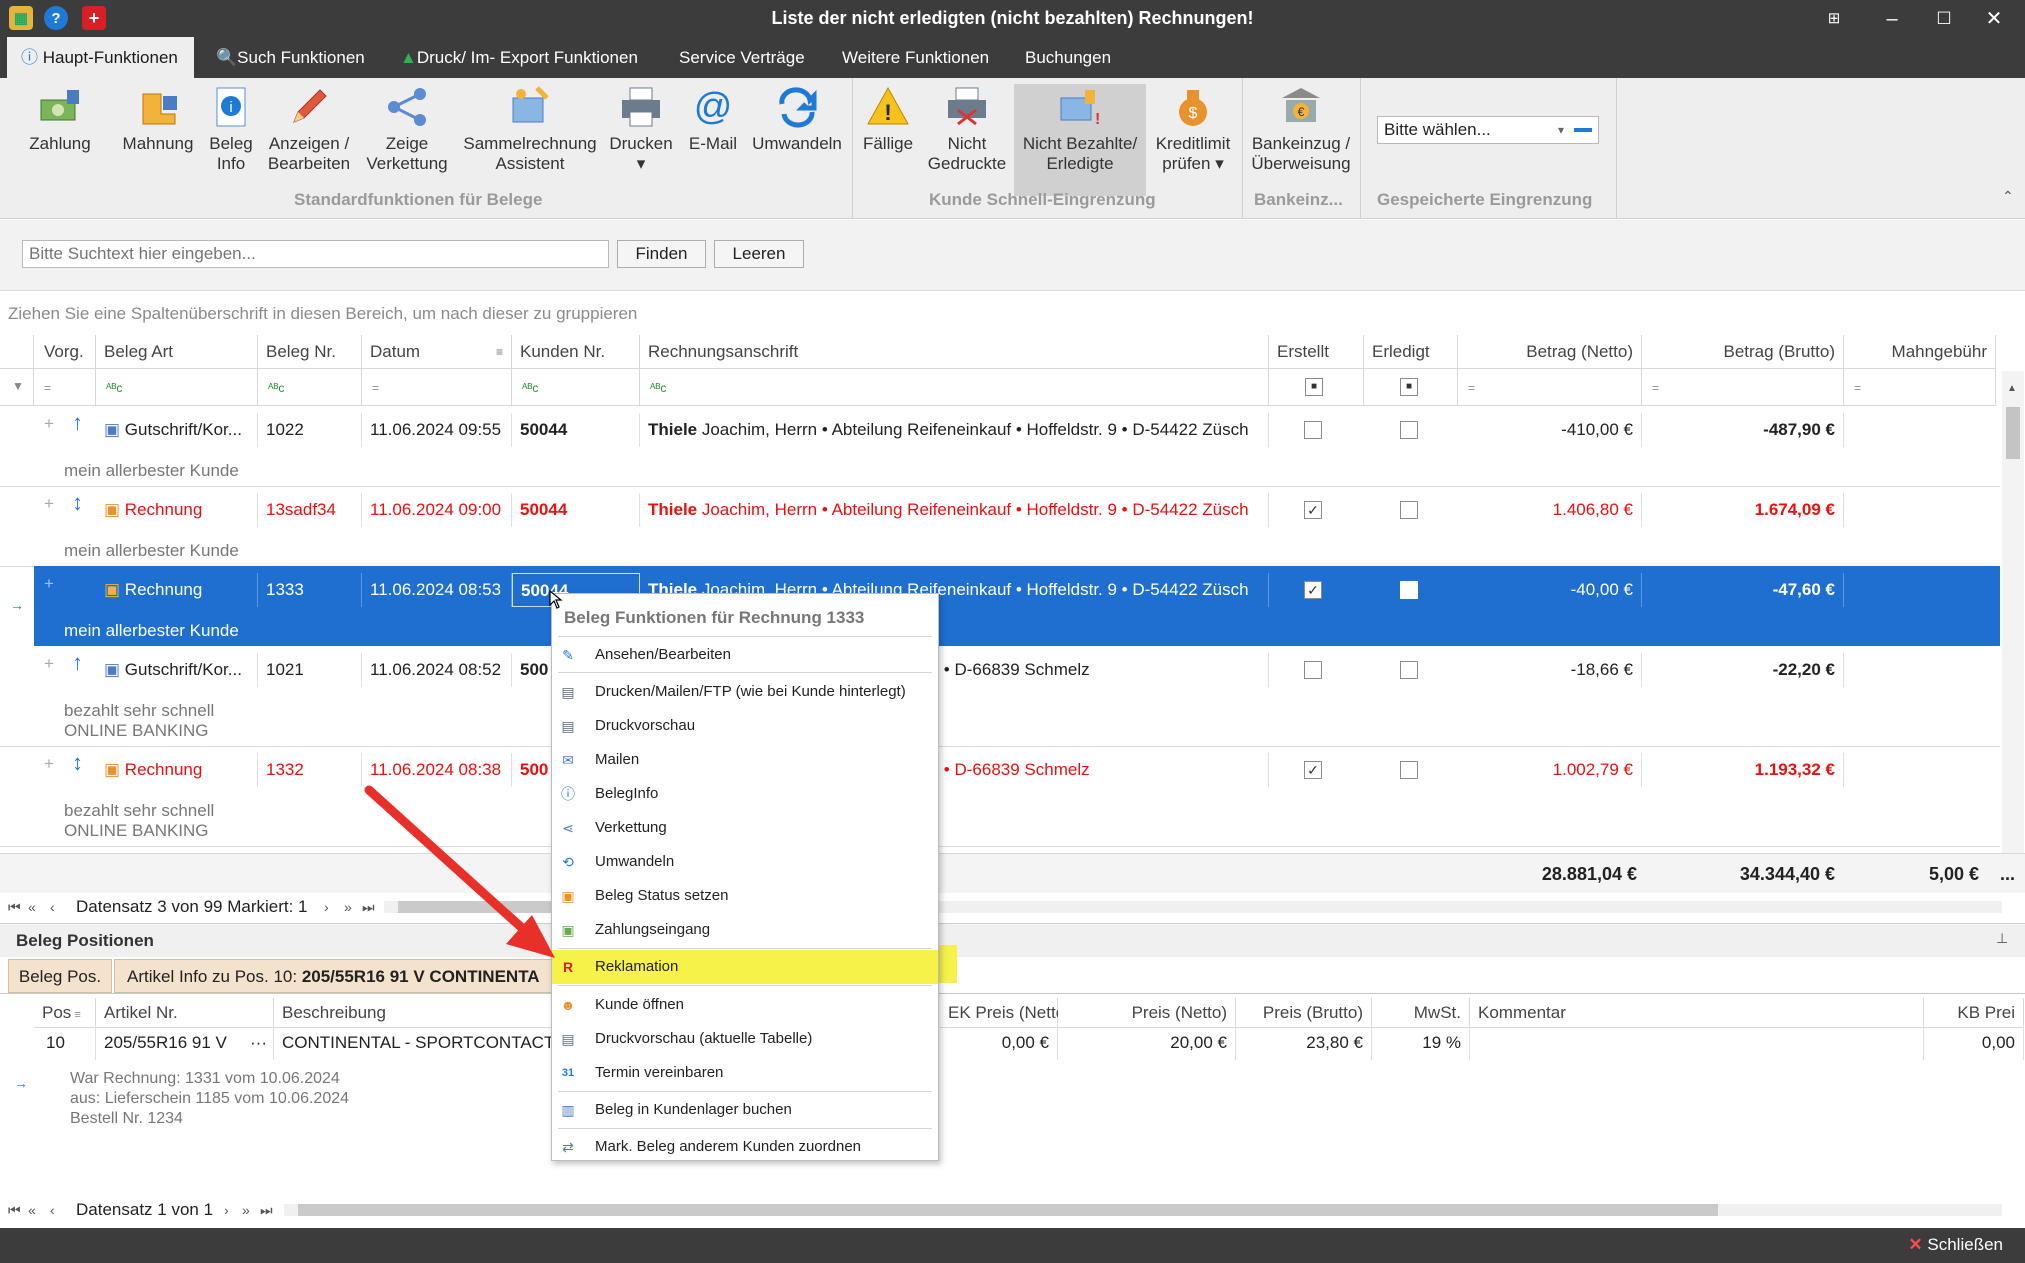  What do you see at coordinates (459, 871) in the screenshot?
I see `annotation-arrow` at bounding box center [459, 871].